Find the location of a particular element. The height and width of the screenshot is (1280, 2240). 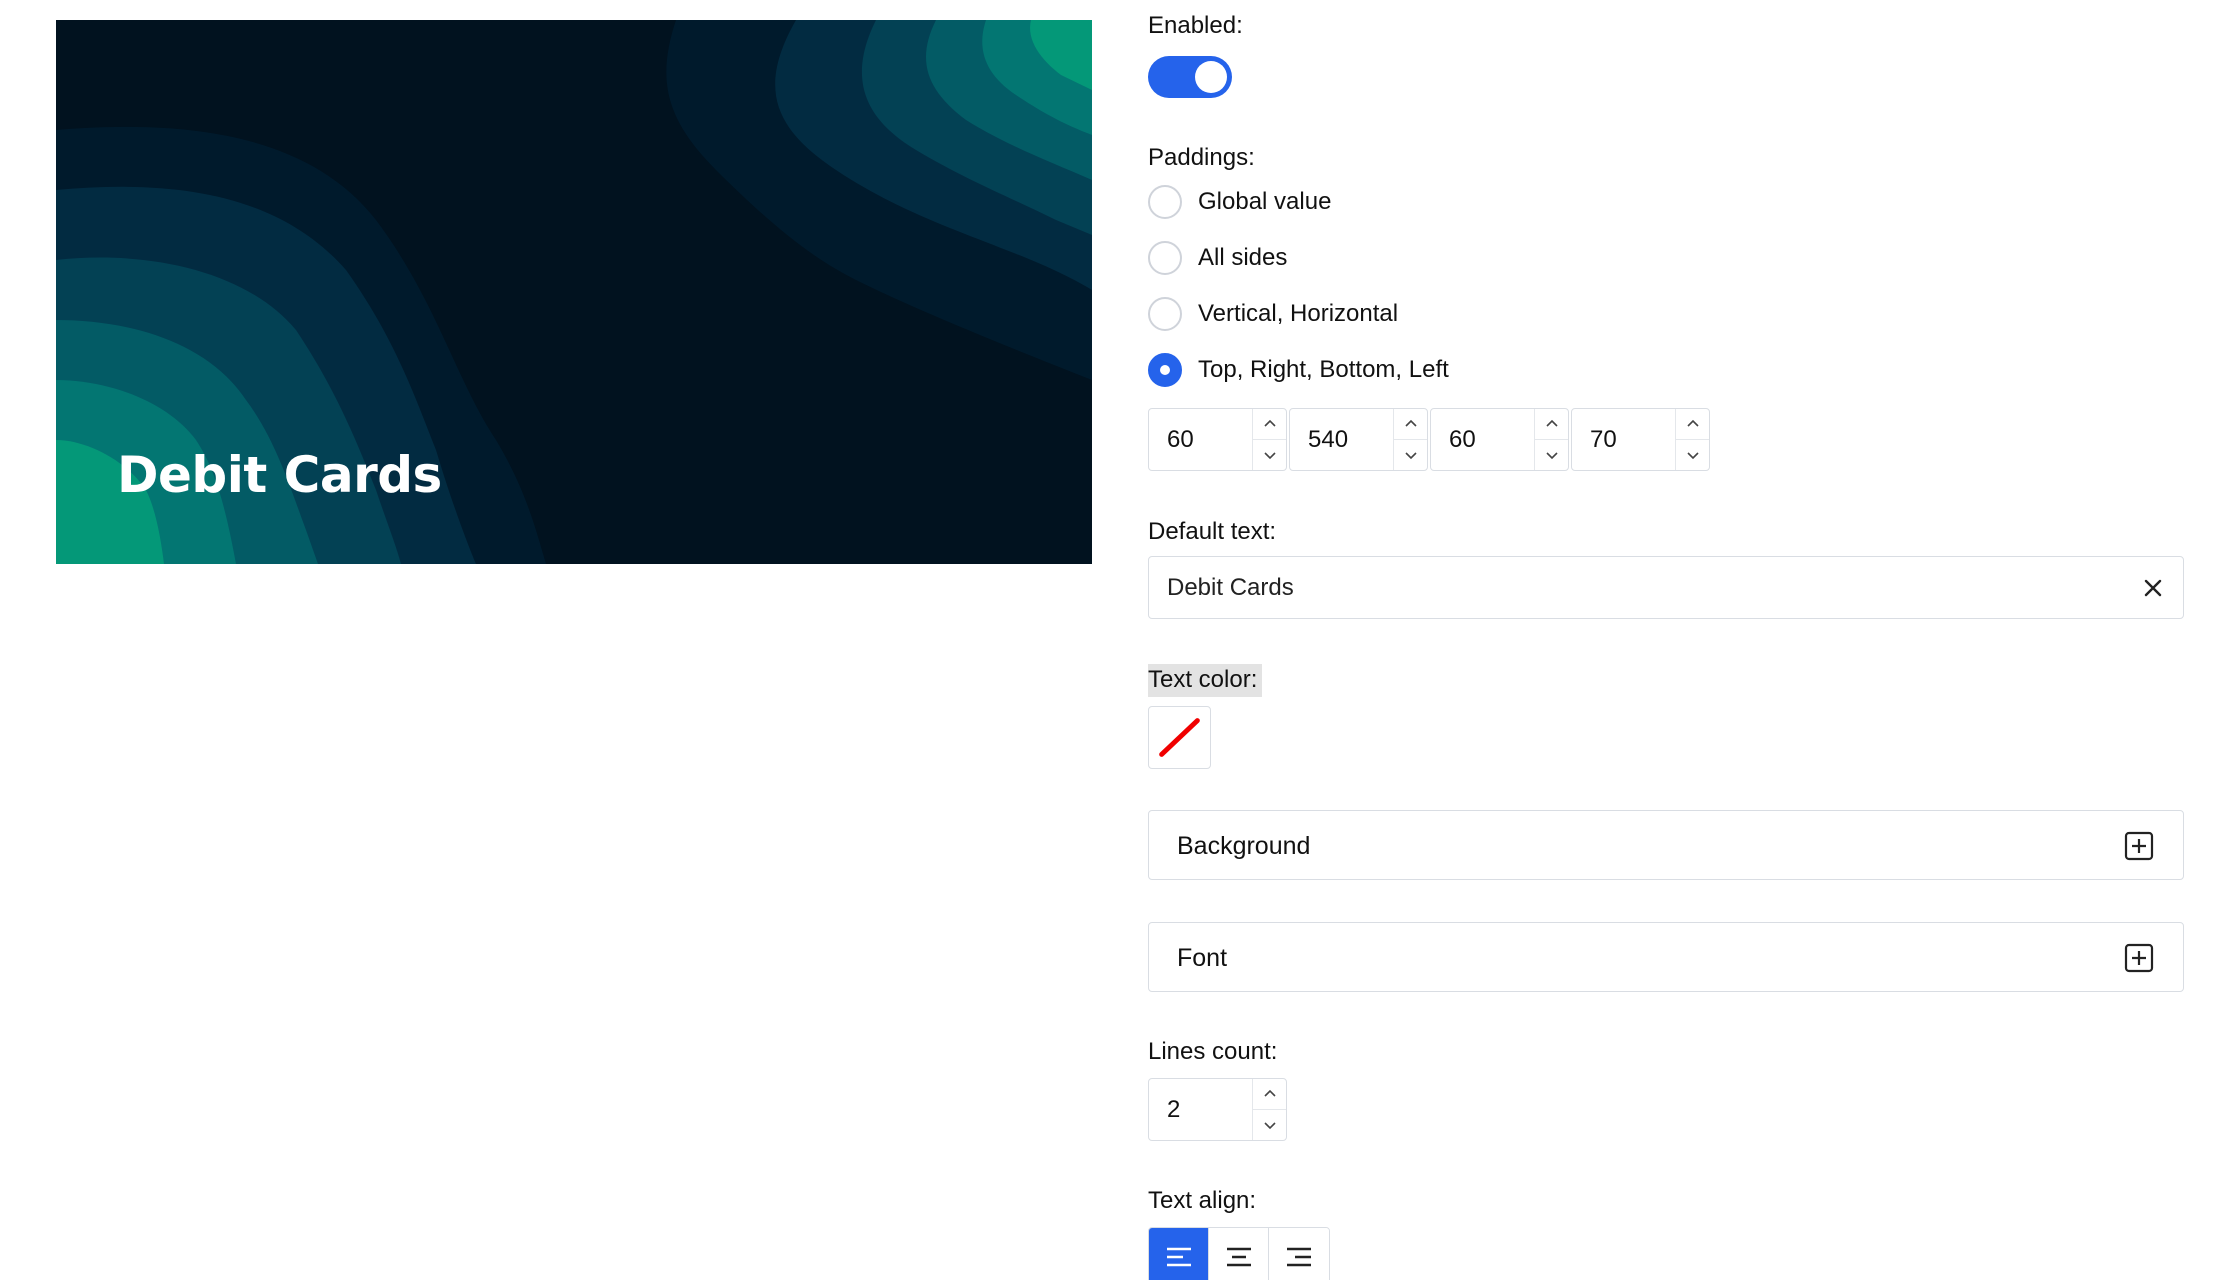

no-color-icon is located at coordinates (1179, 737).